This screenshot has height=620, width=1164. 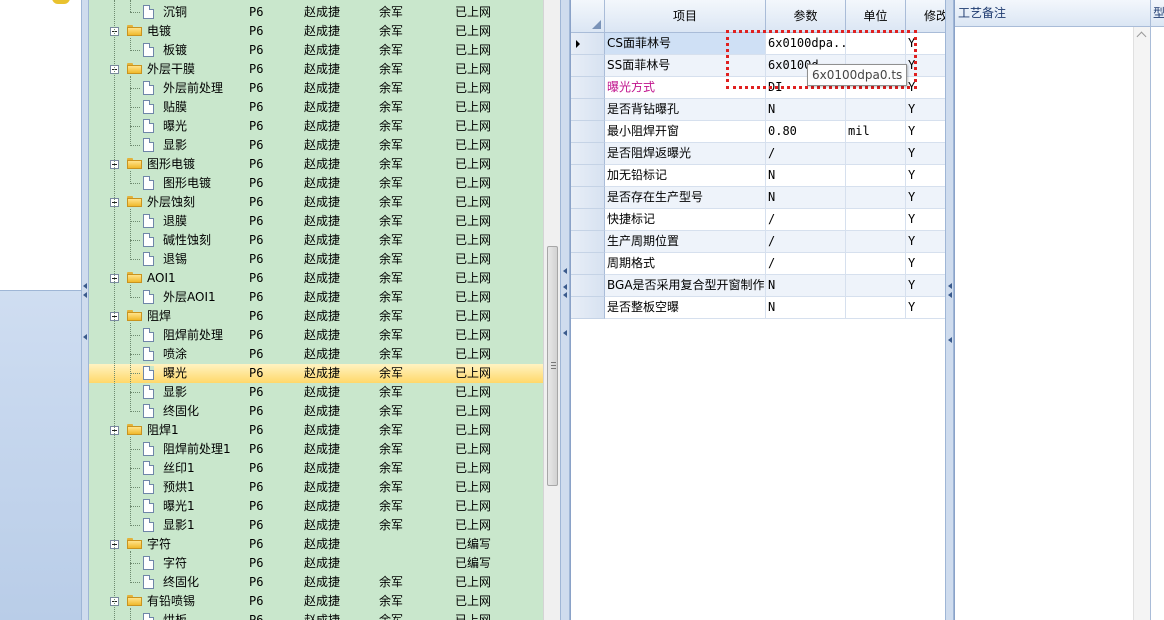 I want to click on grid-cell-item: 是否整板空曝, so click(x=685, y=308).